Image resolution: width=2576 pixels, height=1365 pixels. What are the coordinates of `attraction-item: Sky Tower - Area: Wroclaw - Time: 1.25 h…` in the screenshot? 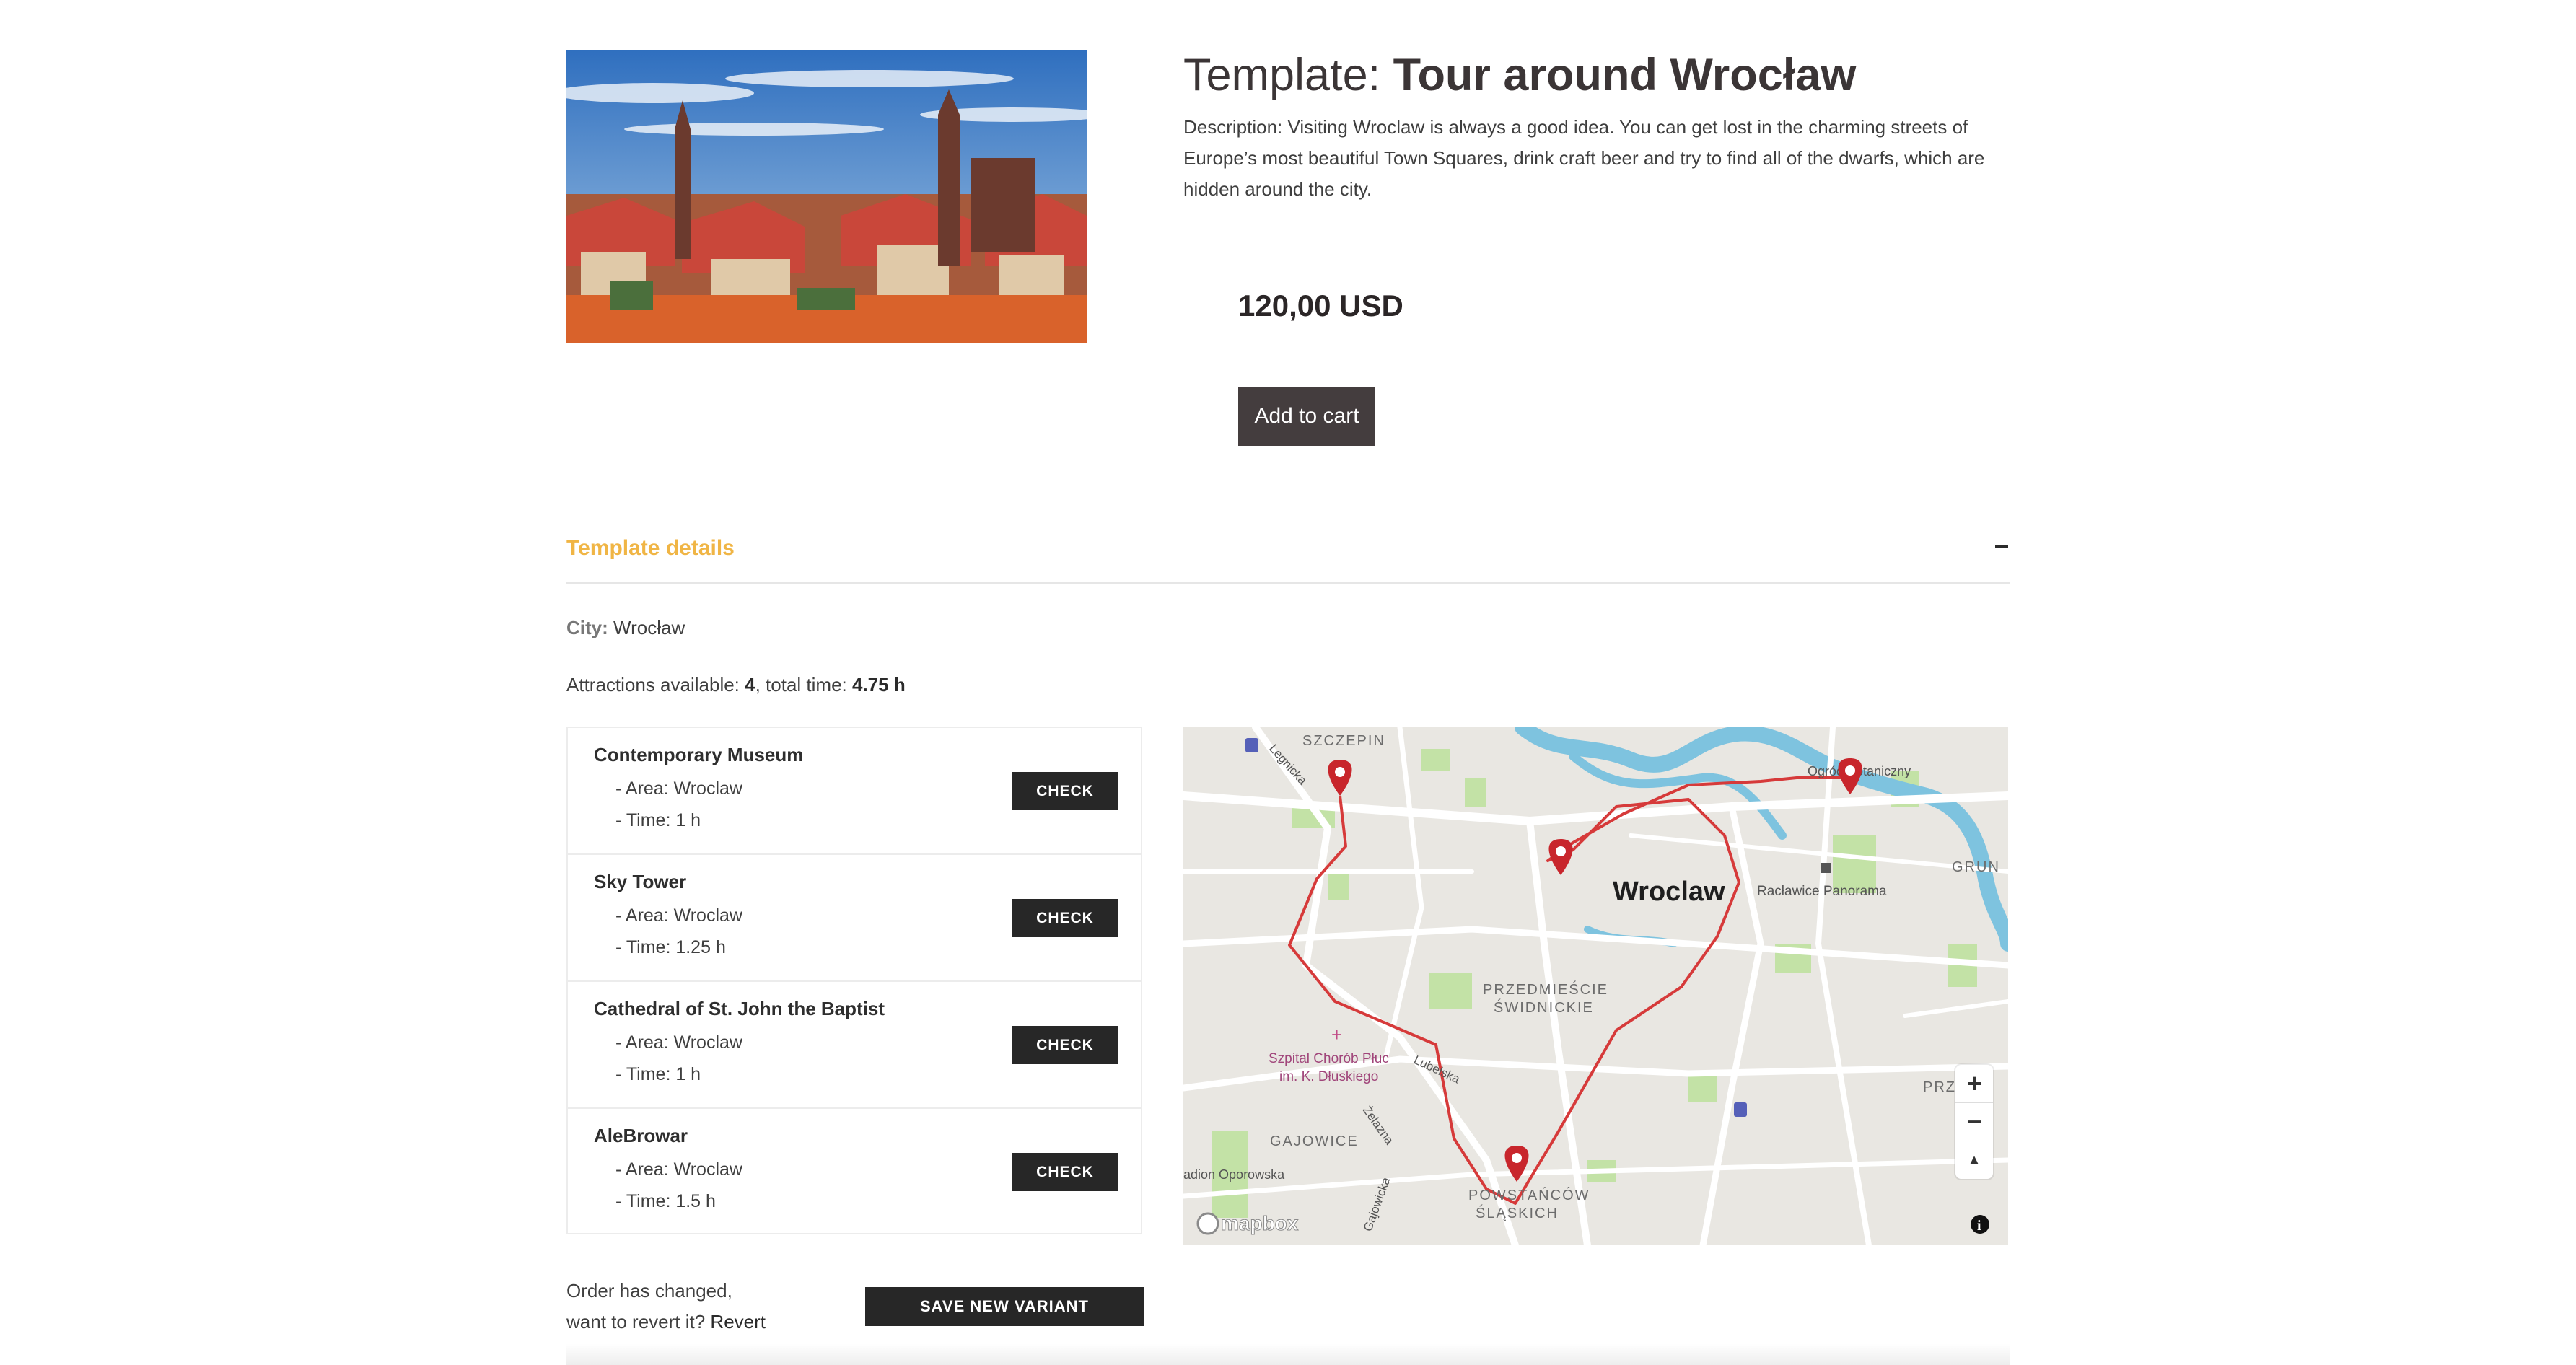 It's located at (855, 918).